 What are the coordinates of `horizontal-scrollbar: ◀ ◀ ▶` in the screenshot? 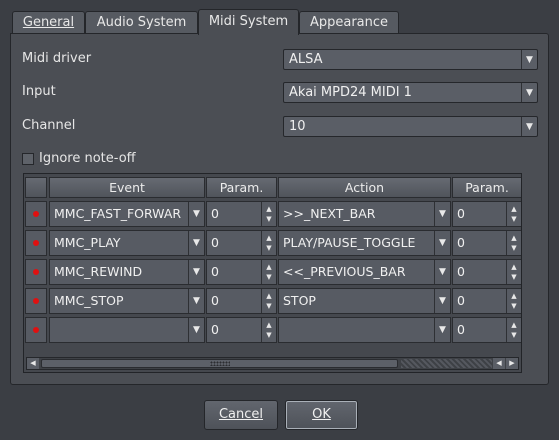 It's located at (272, 363).